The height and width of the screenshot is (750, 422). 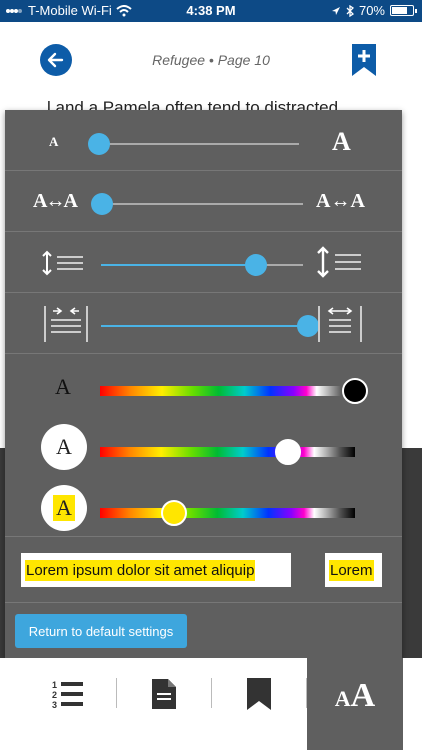 What do you see at coordinates (403, 10) in the screenshot?
I see `battery-icon` at bounding box center [403, 10].